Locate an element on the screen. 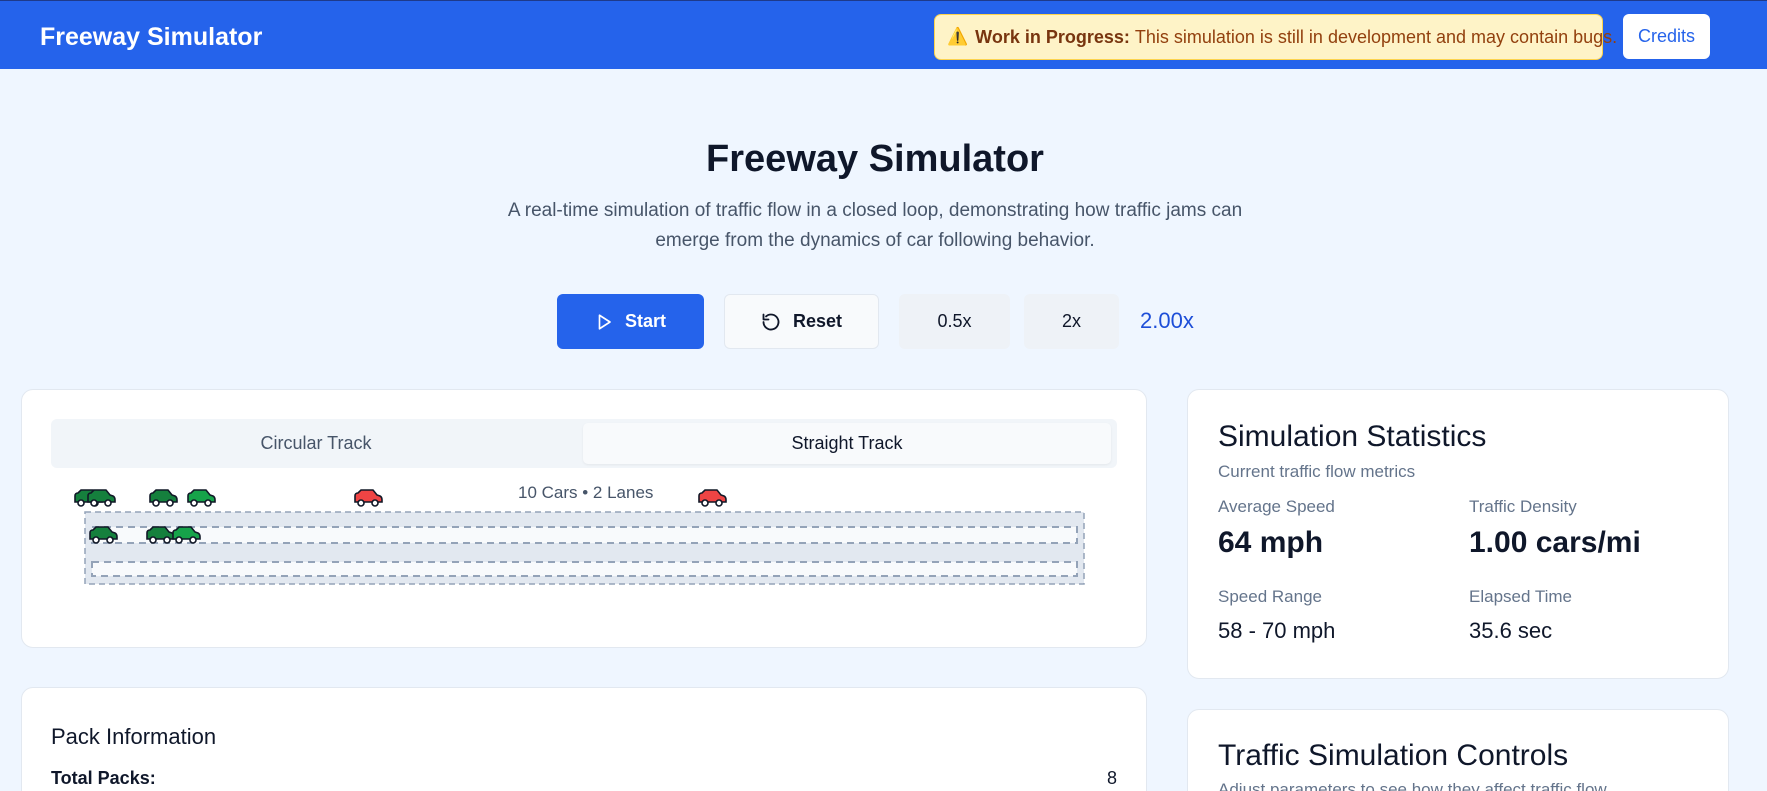 The image size is (1767, 791). average-speed-label: Average Speed is located at coordinates (1276, 506).